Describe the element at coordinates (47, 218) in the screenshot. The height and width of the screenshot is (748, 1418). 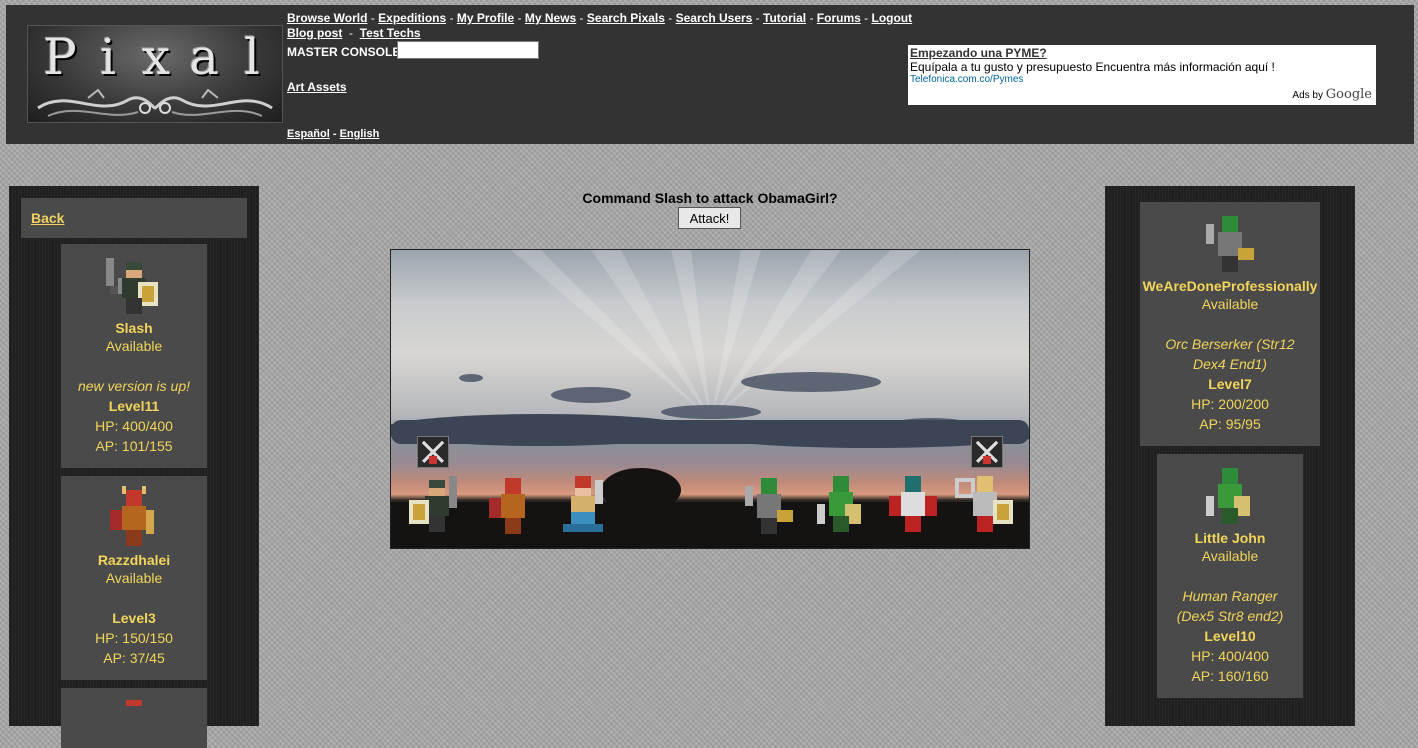
I see `back-link: Back` at that location.